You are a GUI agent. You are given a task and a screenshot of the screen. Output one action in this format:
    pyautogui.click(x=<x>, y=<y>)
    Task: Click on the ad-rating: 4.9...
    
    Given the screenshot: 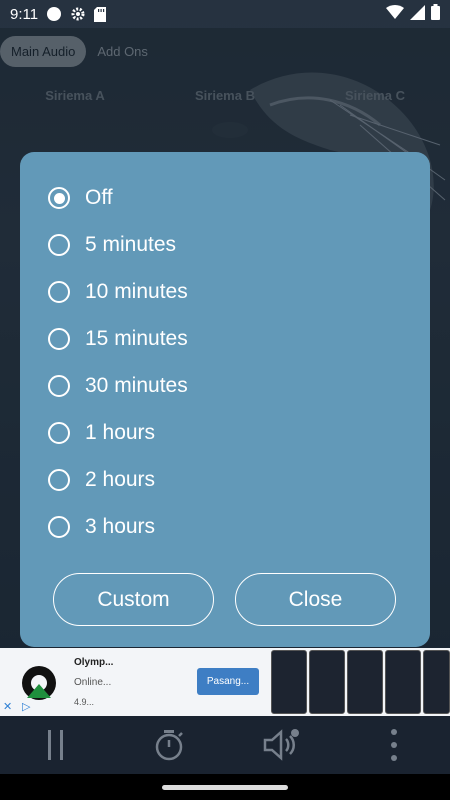 What is the action you would take?
    pyautogui.click(x=84, y=702)
    